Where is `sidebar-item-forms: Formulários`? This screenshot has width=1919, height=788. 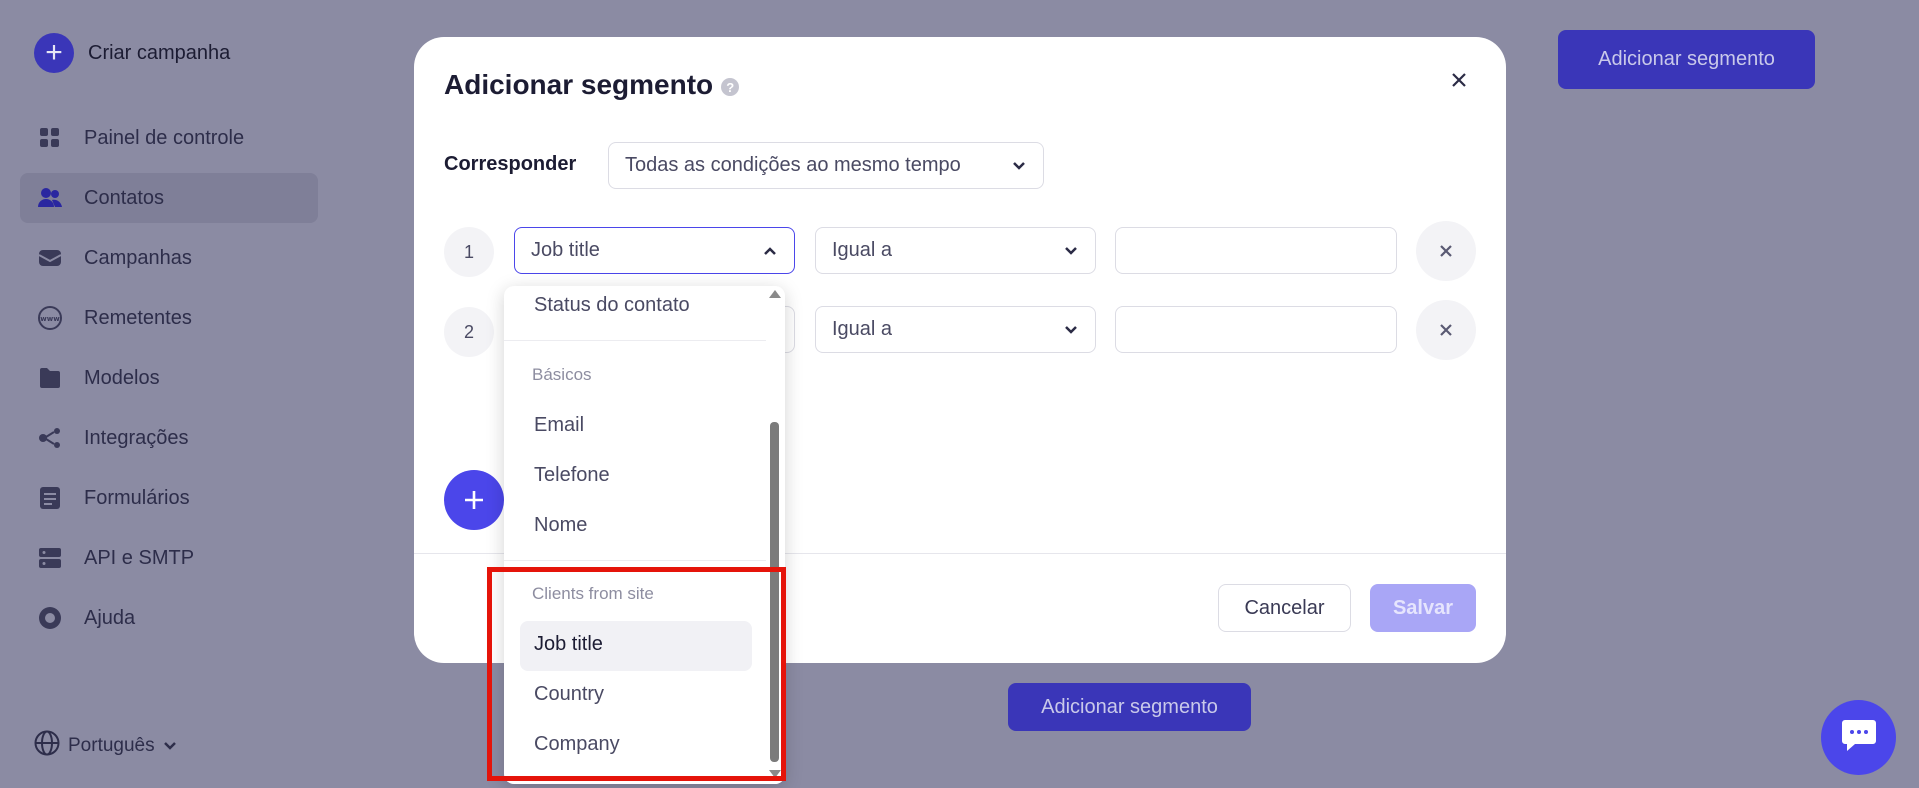 sidebar-item-forms: Formulários is located at coordinates (169, 498).